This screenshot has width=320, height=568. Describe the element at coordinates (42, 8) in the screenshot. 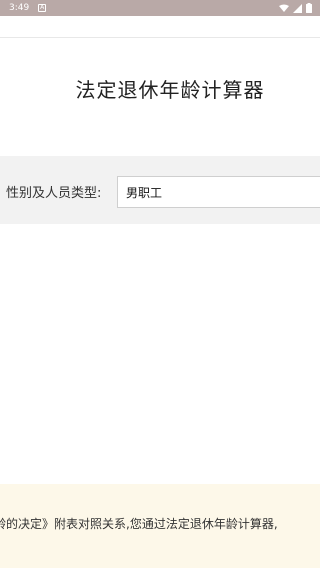

I see `notification-icon: A` at that location.